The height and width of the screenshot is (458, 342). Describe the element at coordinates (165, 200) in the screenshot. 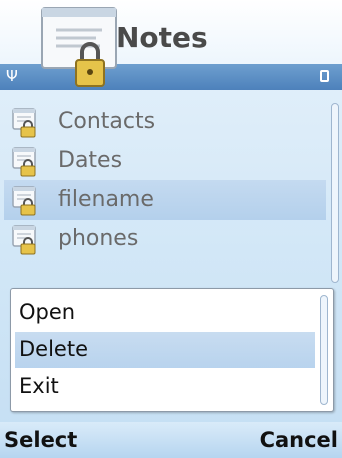

I see `list-item: filename` at that location.